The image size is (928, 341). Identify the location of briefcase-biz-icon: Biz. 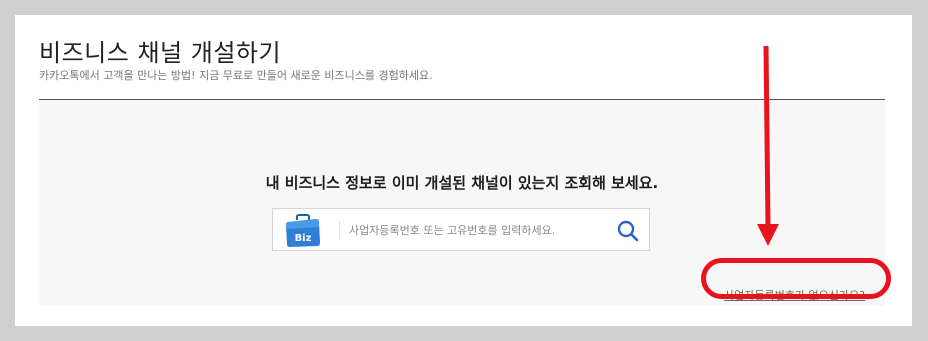
(303, 230).